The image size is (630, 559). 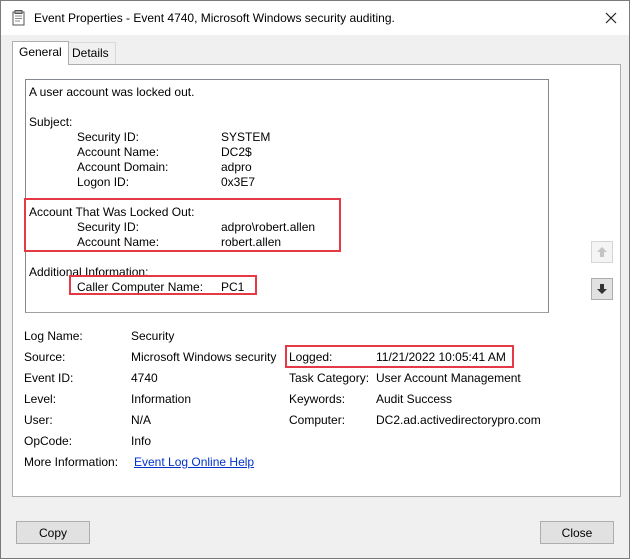 What do you see at coordinates (246, 137) in the screenshot?
I see `subject-value: SYSTEM` at bounding box center [246, 137].